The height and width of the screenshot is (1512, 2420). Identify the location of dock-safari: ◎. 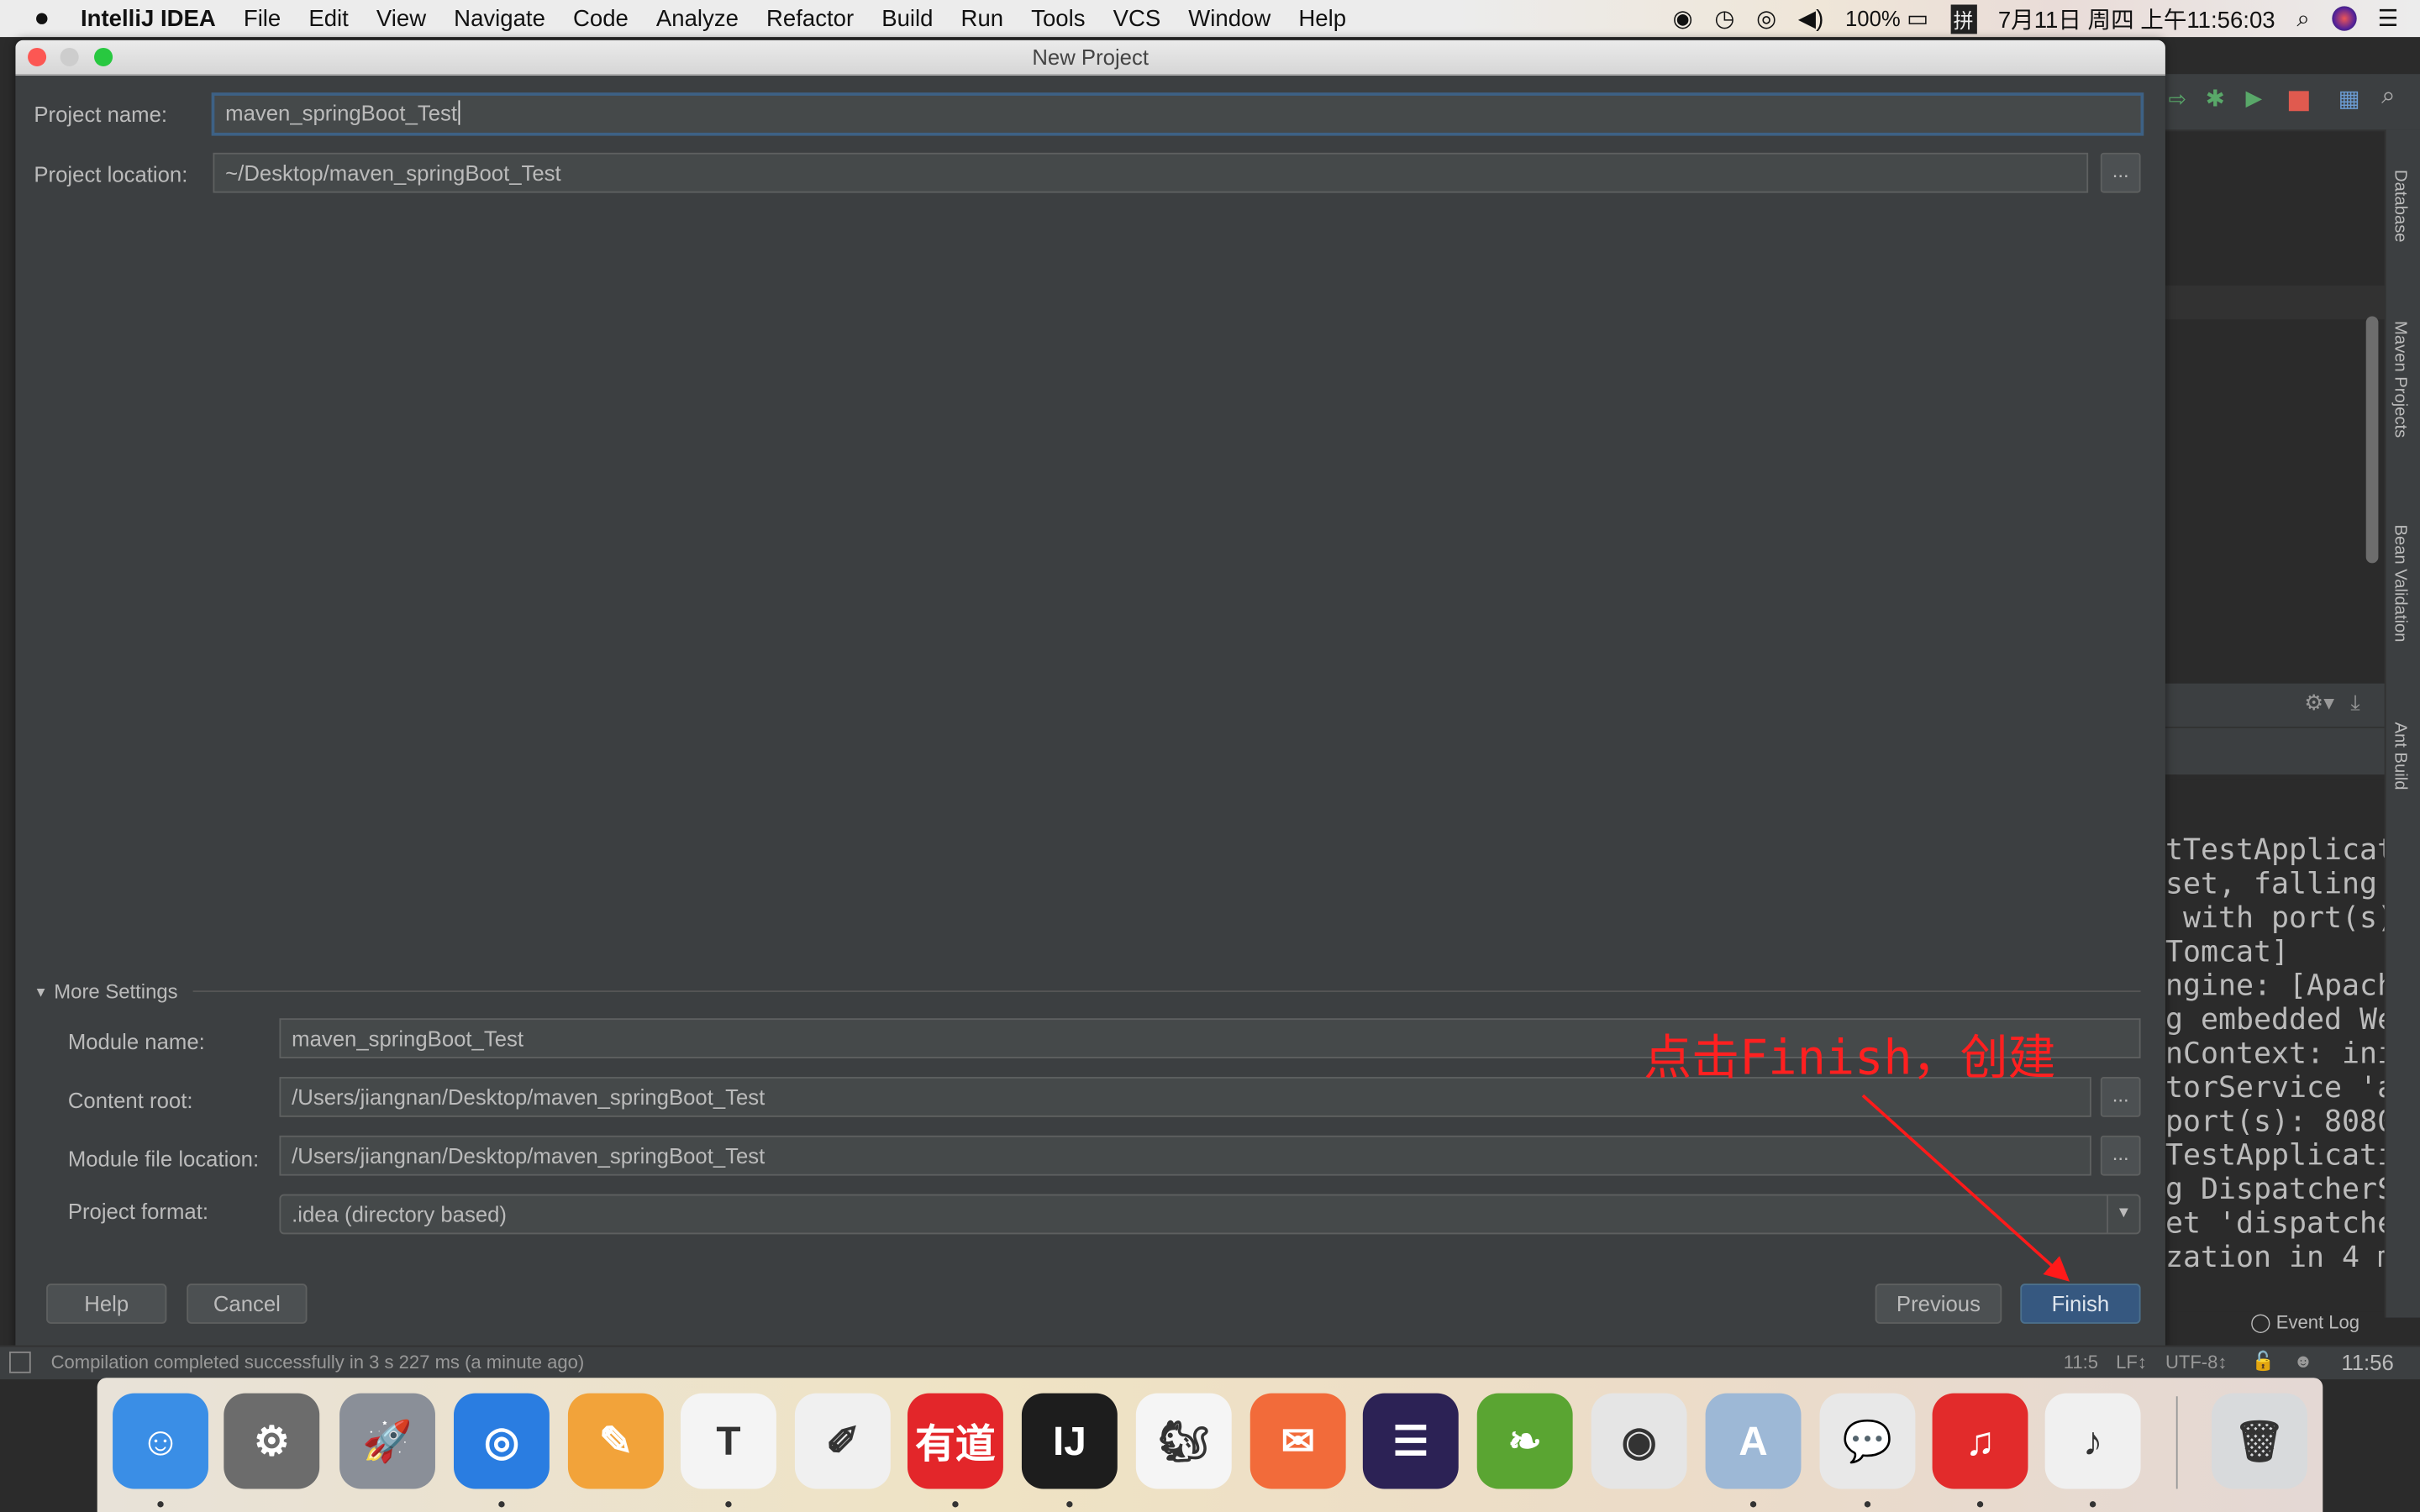
(502, 1441).